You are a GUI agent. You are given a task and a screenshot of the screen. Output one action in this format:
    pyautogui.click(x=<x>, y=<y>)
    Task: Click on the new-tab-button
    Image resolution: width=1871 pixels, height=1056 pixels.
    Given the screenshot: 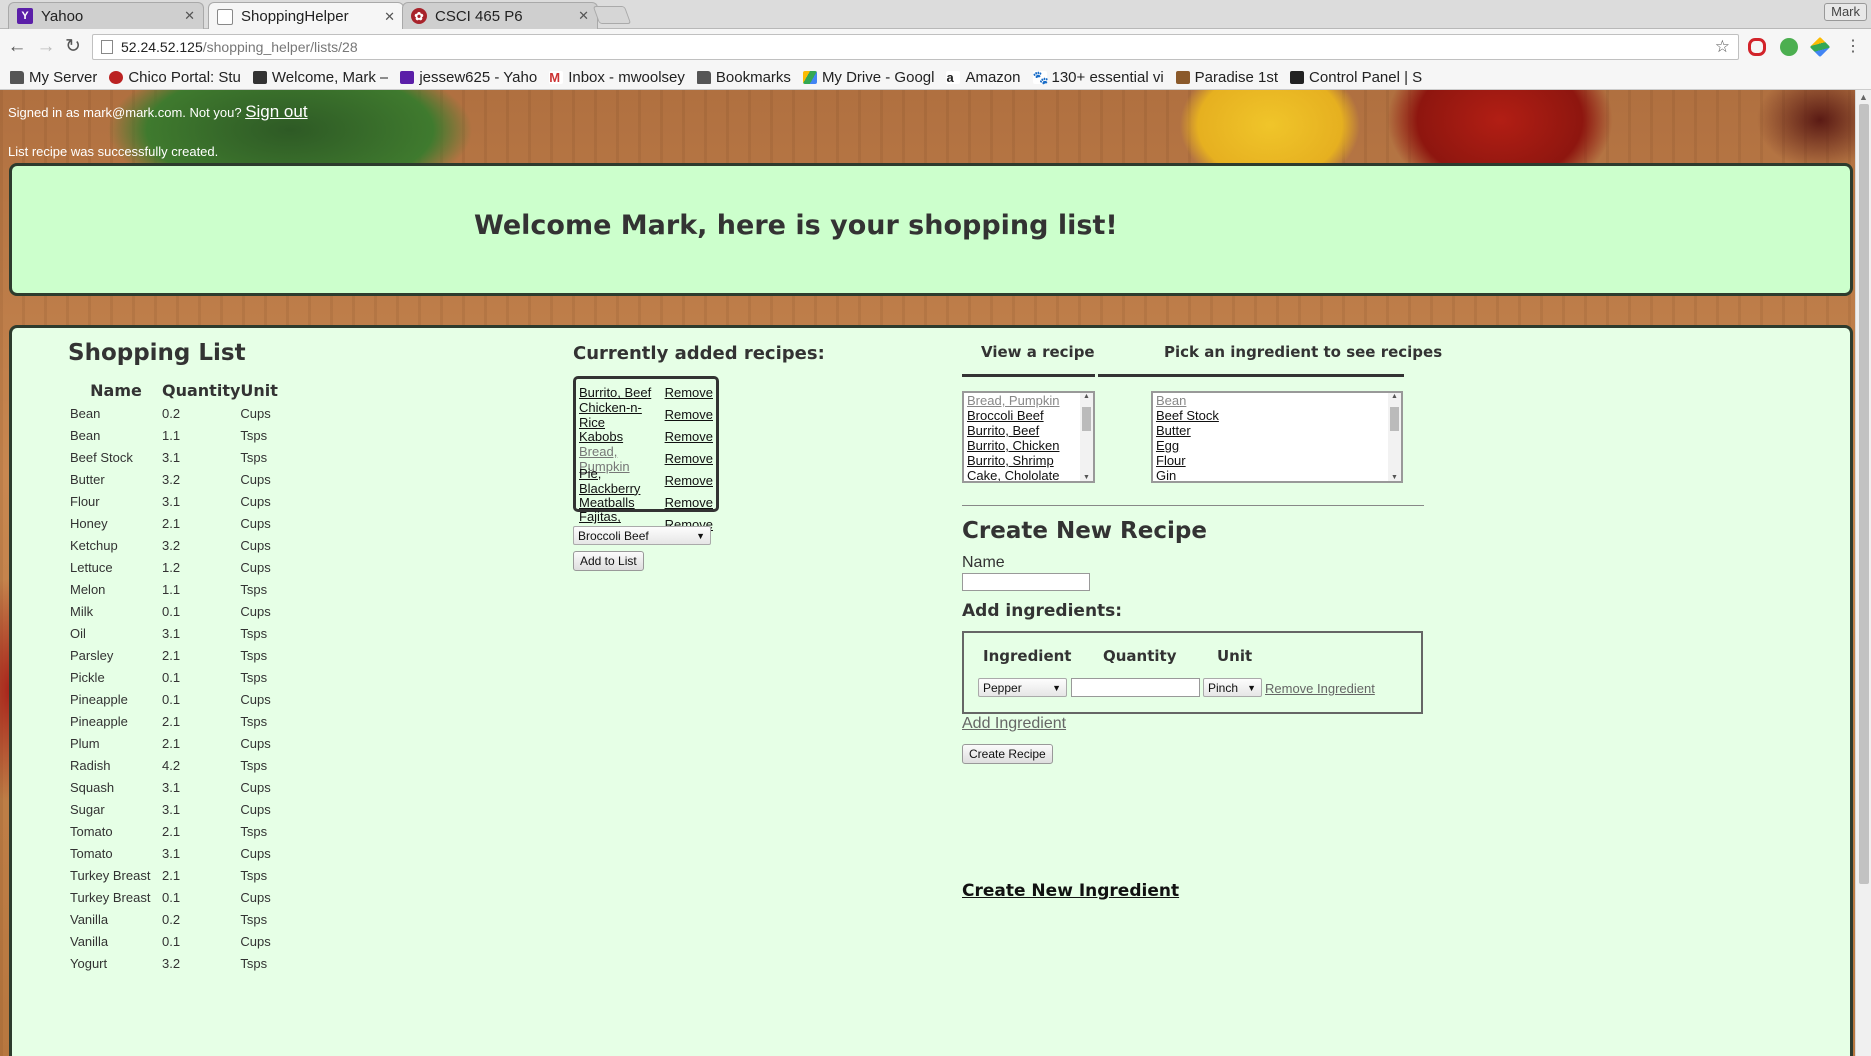 What is the action you would take?
    pyautogui.click(x=612, y=15)
    